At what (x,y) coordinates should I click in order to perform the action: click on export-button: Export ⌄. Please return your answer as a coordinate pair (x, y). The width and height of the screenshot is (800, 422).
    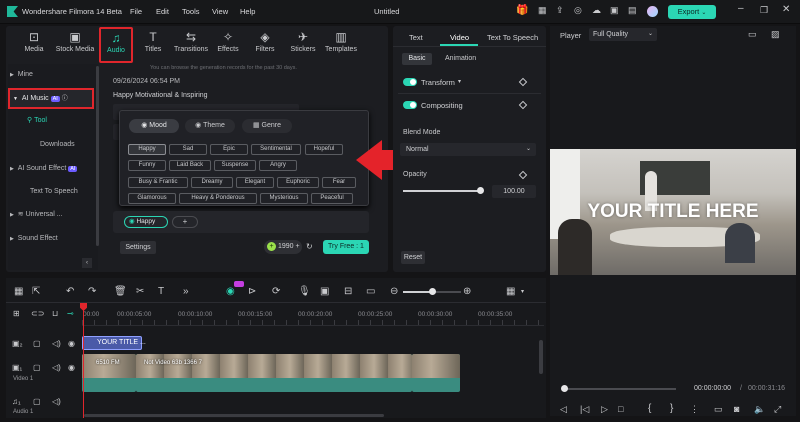
    Looking at the image, I should click on (692, 12).